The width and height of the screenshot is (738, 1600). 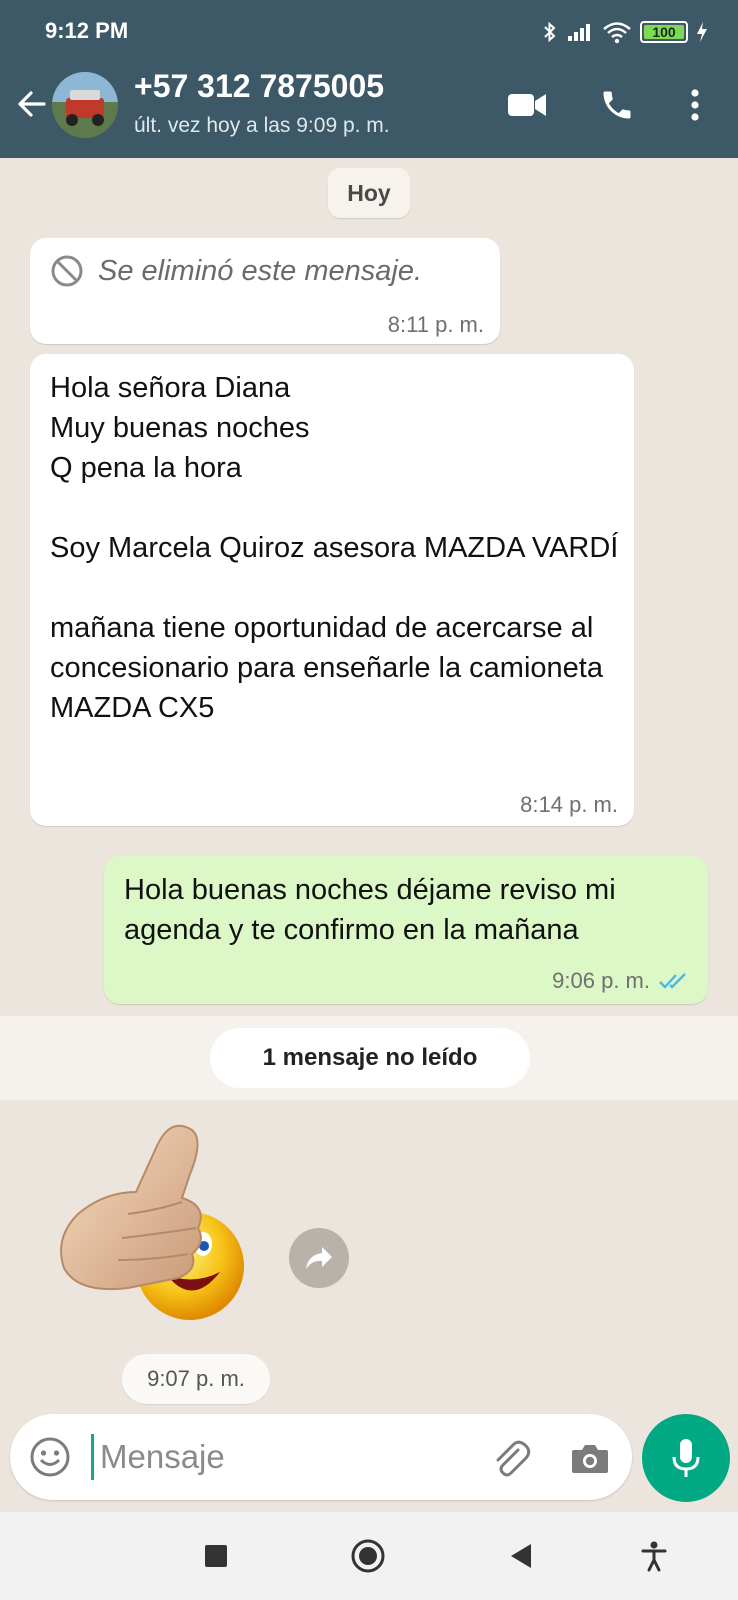 I want to click on back-arrow-icon, so click(x=32, y=104).